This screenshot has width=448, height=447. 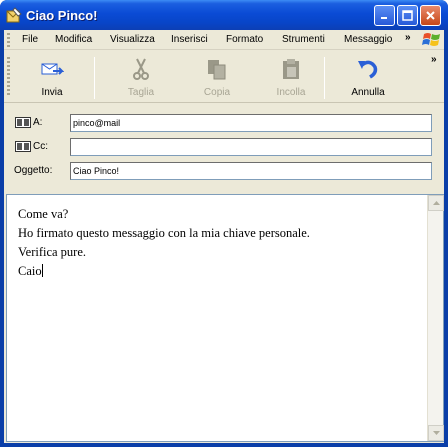 I want to click on undo-icon, so click(x=368, y=69).